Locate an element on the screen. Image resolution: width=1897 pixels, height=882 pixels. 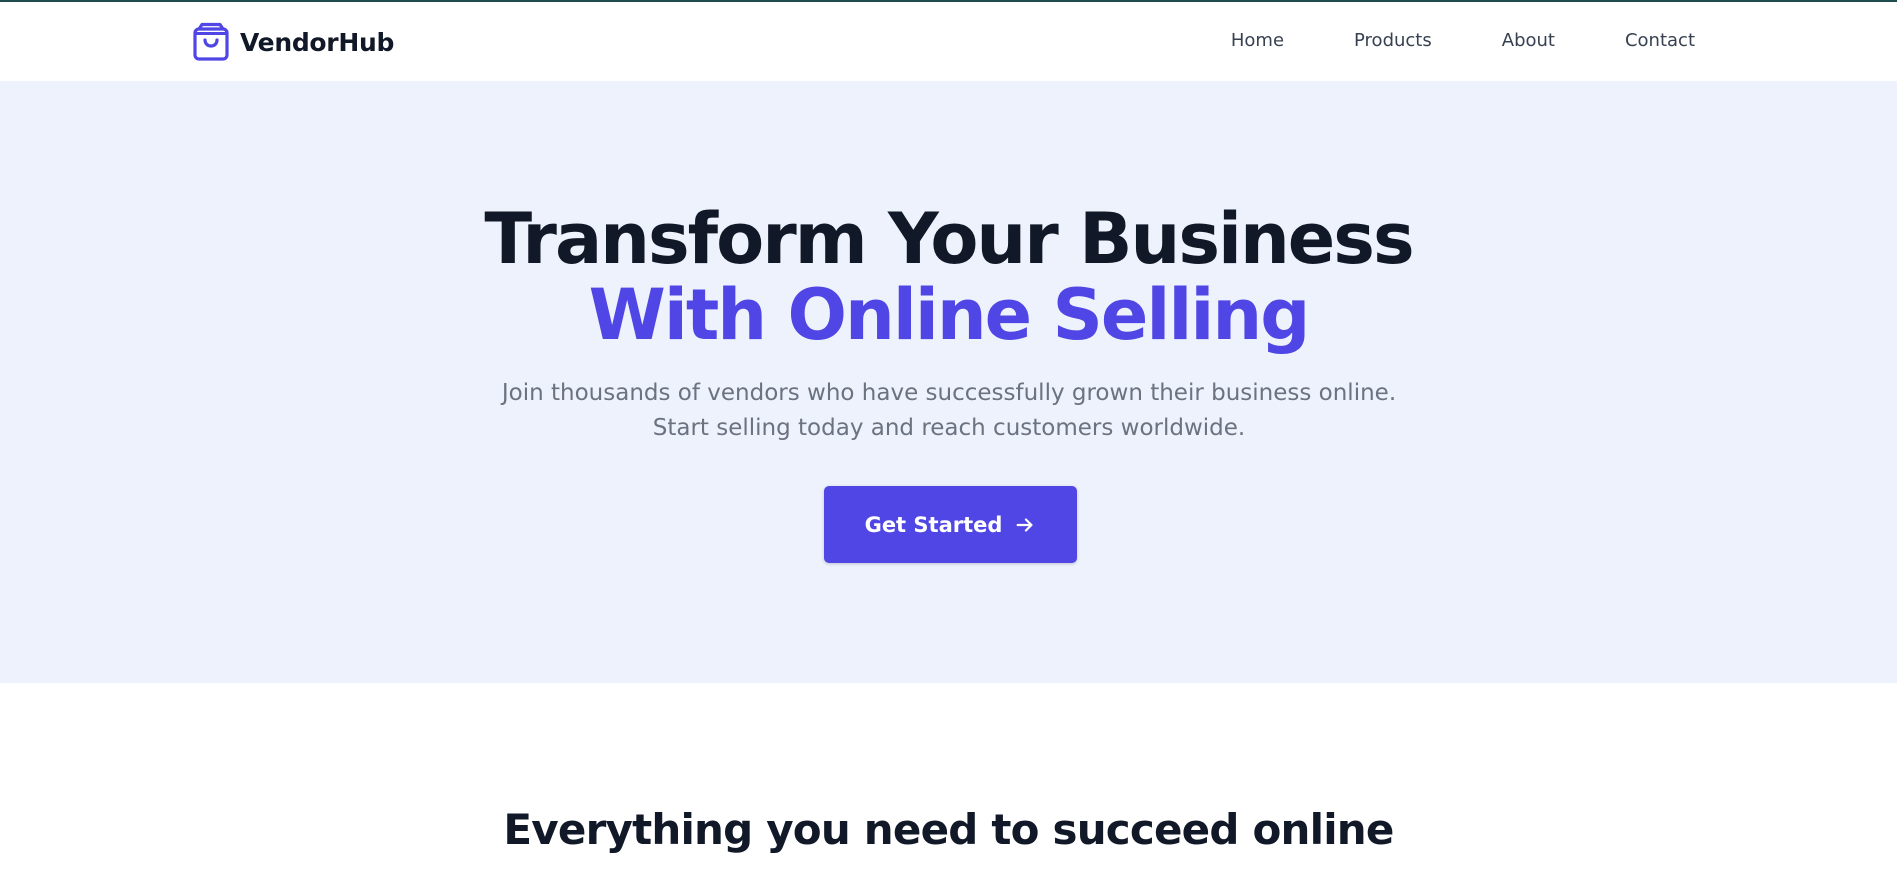
get-started-button: Get Started is located at coordinates (950, 524).